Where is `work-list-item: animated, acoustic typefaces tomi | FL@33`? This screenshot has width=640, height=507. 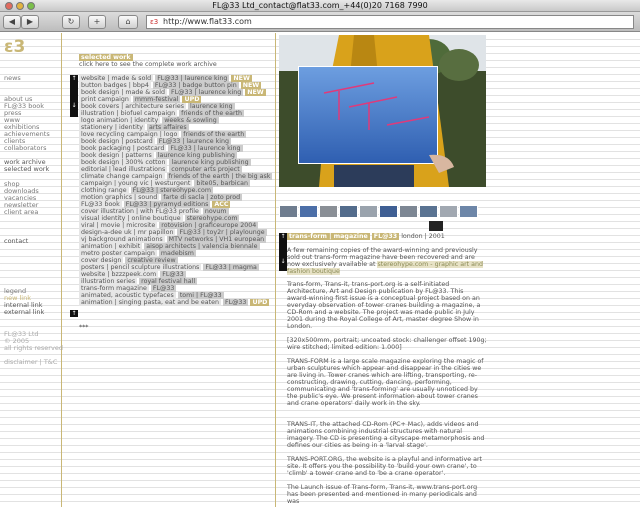
work-list-item: animated, acoustic typefaces tomi | FL@33 is located at coordinates (151, 295).